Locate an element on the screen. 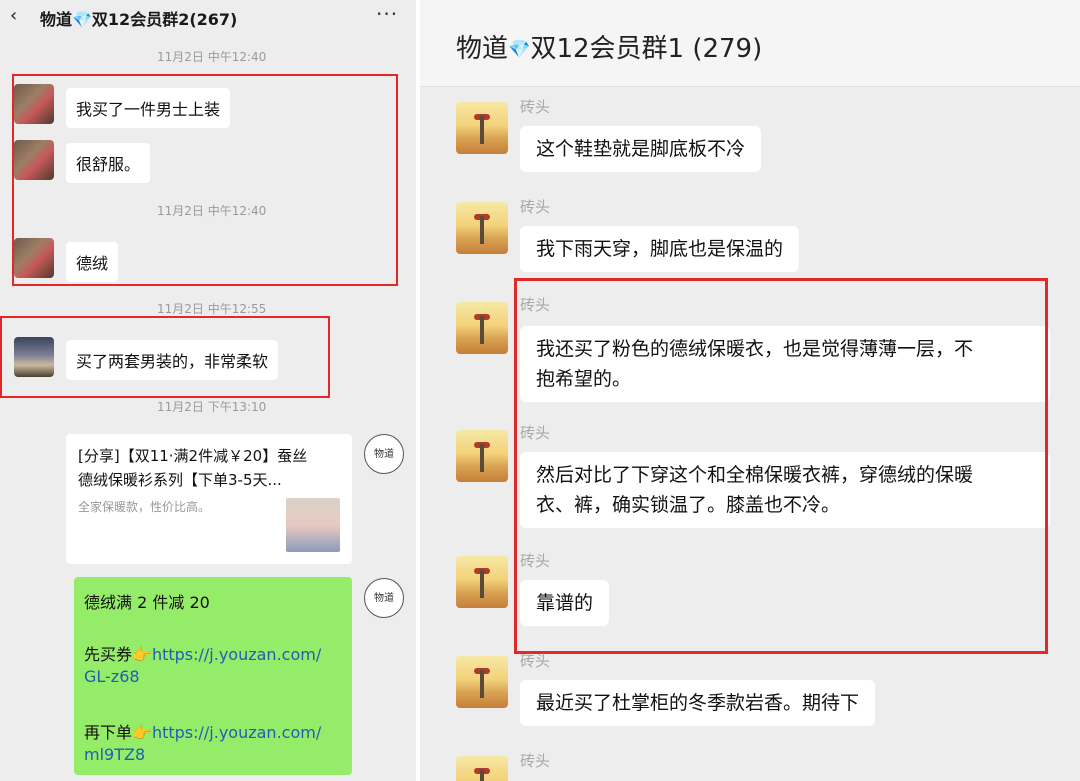 The height and width of the screenshot is (781, 1080). coupon-link: https://j.youzan.com/ is located at coordinates (236, 654).